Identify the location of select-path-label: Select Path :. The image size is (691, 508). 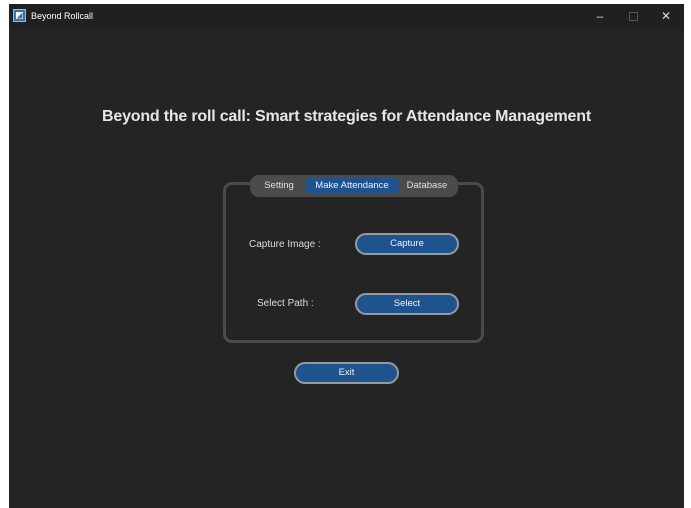
(285, 303).